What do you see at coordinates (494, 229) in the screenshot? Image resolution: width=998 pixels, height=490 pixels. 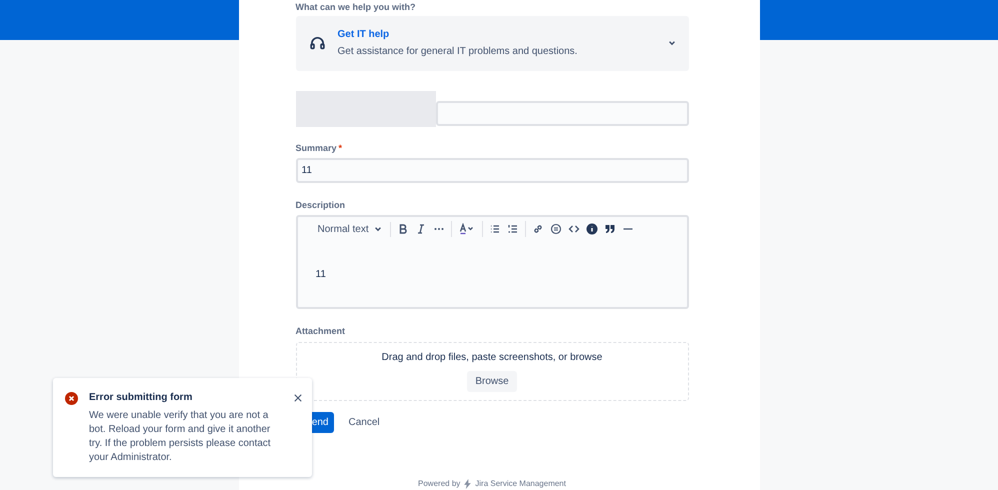 I see `bullet-list-icon` at bounding box center [494, 229].